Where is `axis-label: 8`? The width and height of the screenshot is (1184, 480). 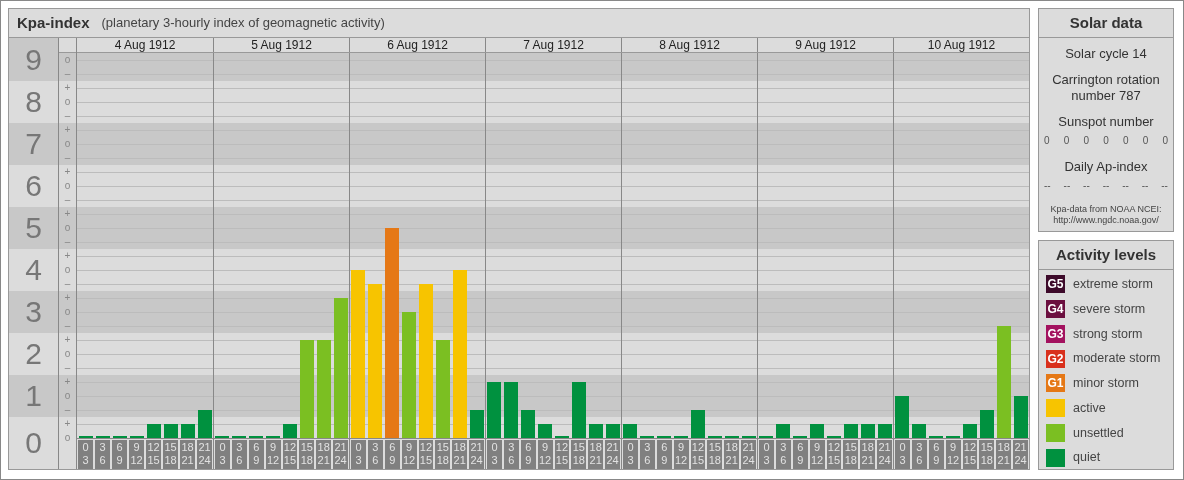
axis-label: 8 is located at coordinates (33, 102).